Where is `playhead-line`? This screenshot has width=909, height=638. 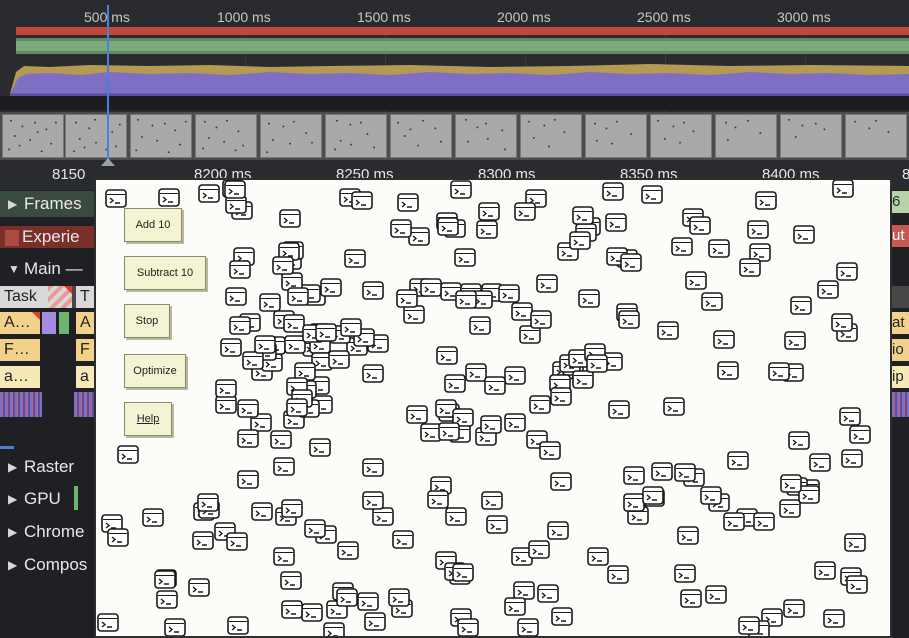
playhead-line is located at coordinates (108, 85).